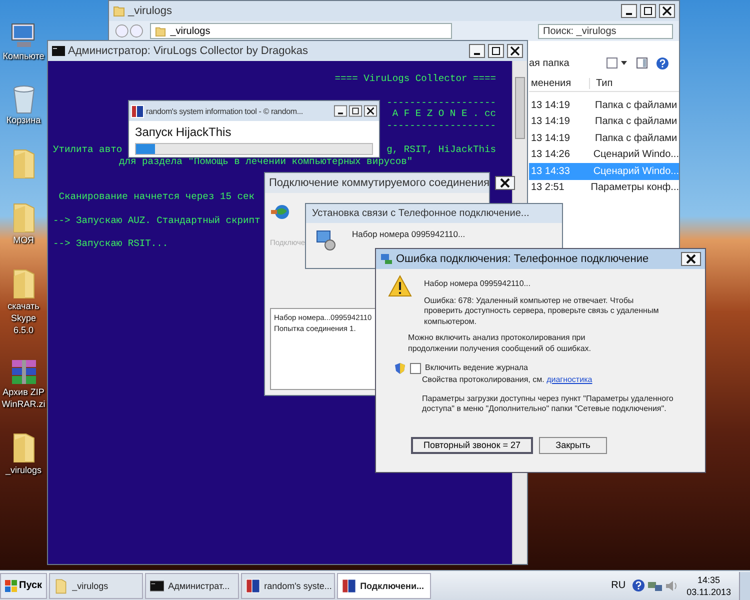 The width and height of the screenshot is (750, 600). I want to click on column-header: менения, so click(559, 83).